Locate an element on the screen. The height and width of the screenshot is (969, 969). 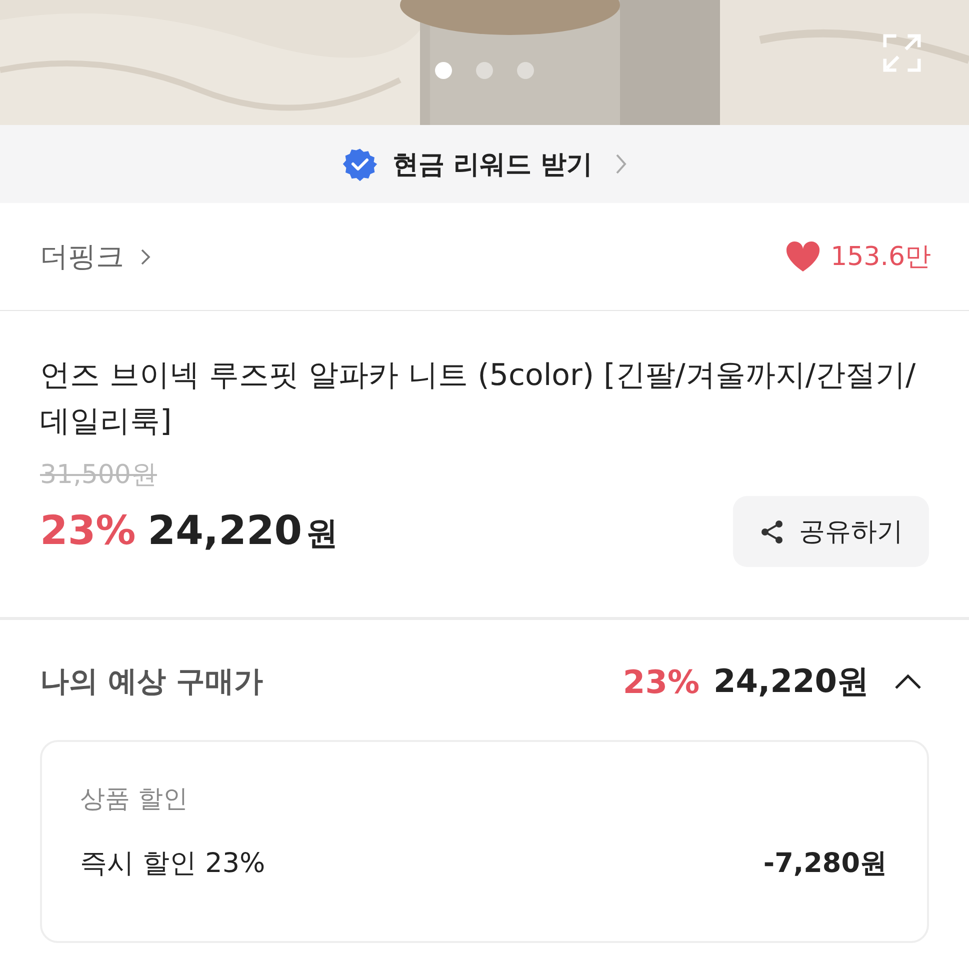
heart-icon is located at coordinates (802, 256).